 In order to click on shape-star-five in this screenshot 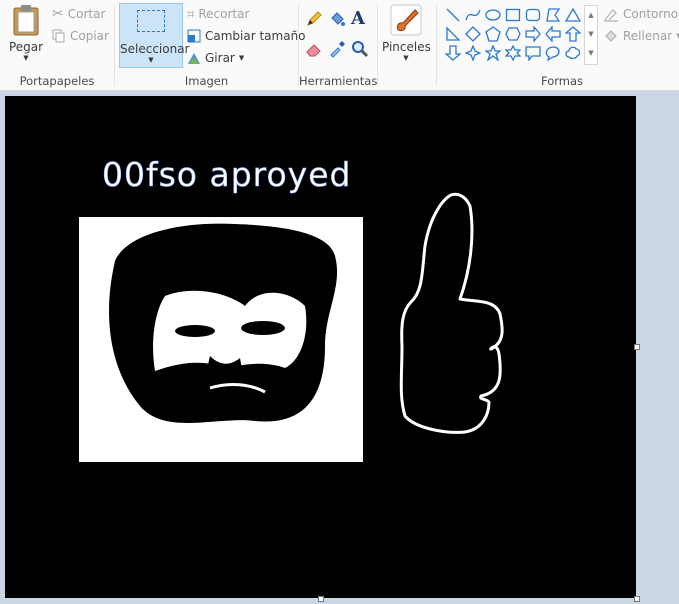, I will do `click(493, 52)`.